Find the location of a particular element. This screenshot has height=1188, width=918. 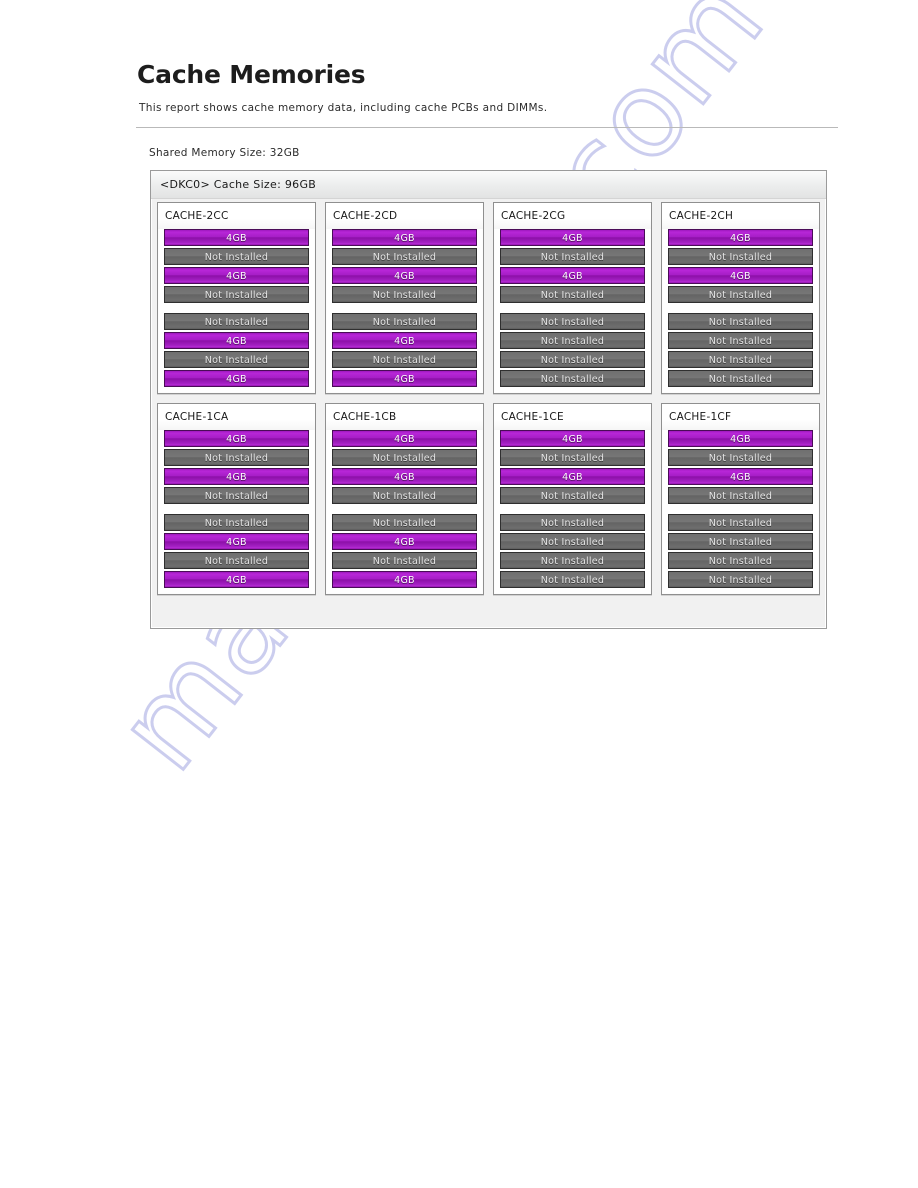

header-divider is located at coordinates (487, 127).